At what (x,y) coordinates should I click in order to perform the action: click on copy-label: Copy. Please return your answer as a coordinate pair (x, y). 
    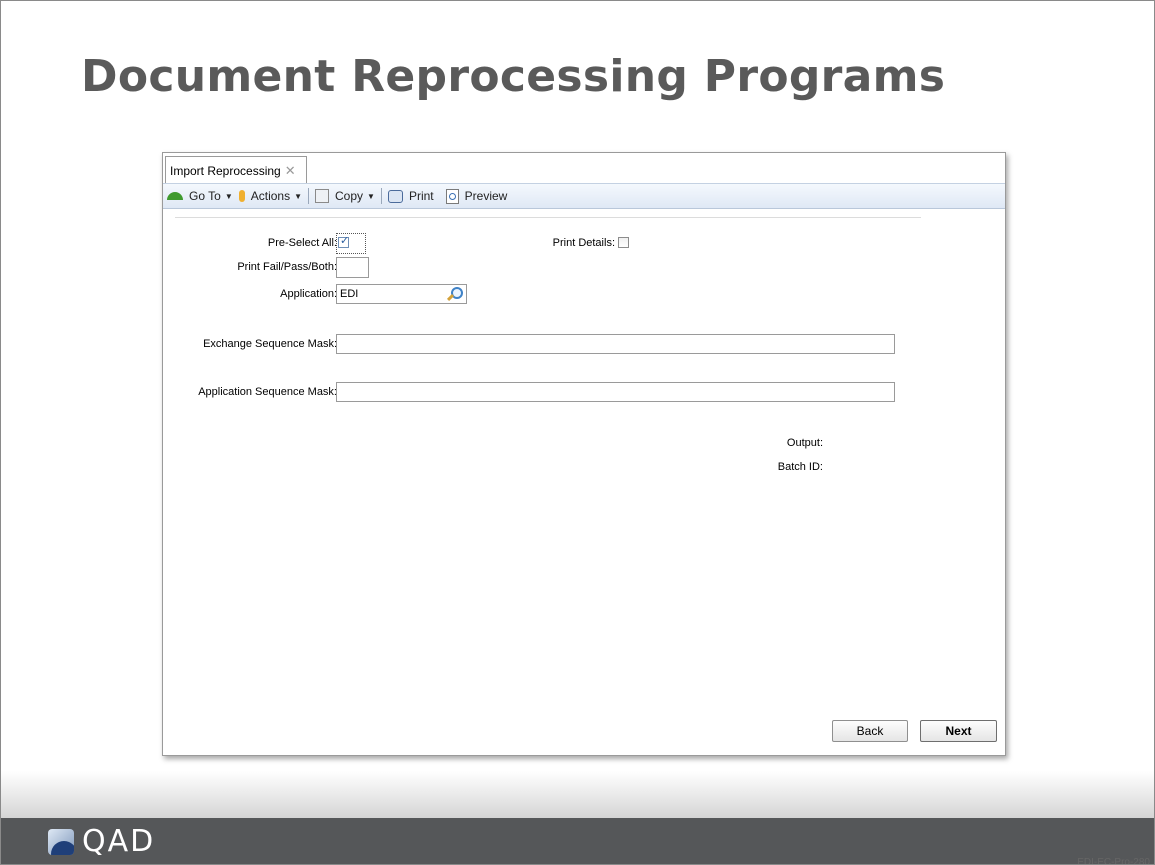
    Looking at the image, I should click on (349, 196).